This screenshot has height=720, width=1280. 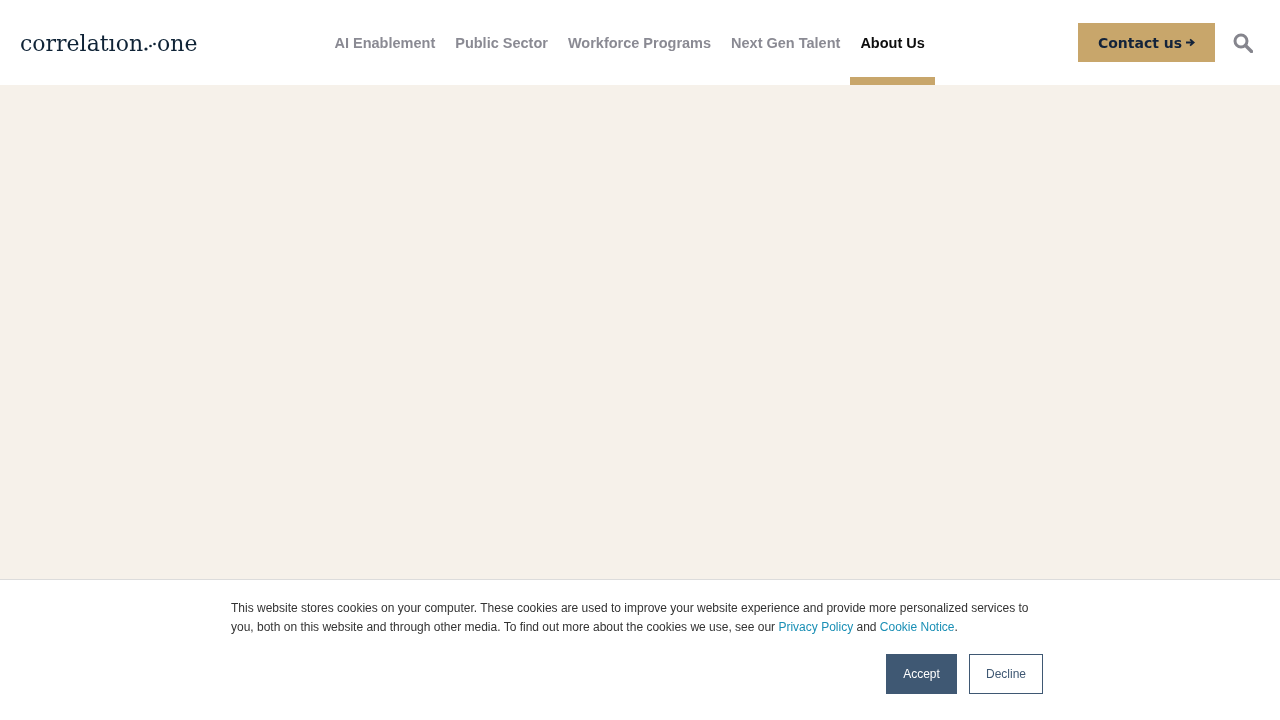 I want to click on search-icon, so click(x=1243, y=42).